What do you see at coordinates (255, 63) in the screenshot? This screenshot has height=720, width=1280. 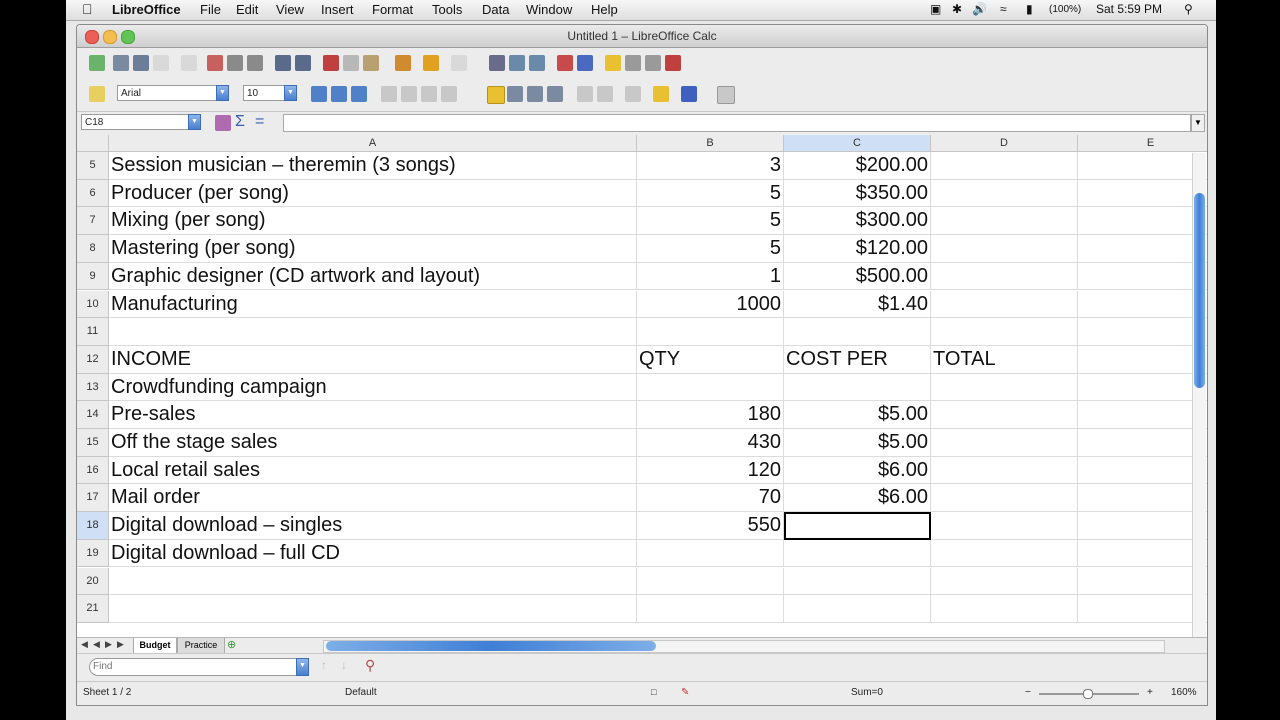 I see `print-preview-icon` at bounding box center [255, 63].